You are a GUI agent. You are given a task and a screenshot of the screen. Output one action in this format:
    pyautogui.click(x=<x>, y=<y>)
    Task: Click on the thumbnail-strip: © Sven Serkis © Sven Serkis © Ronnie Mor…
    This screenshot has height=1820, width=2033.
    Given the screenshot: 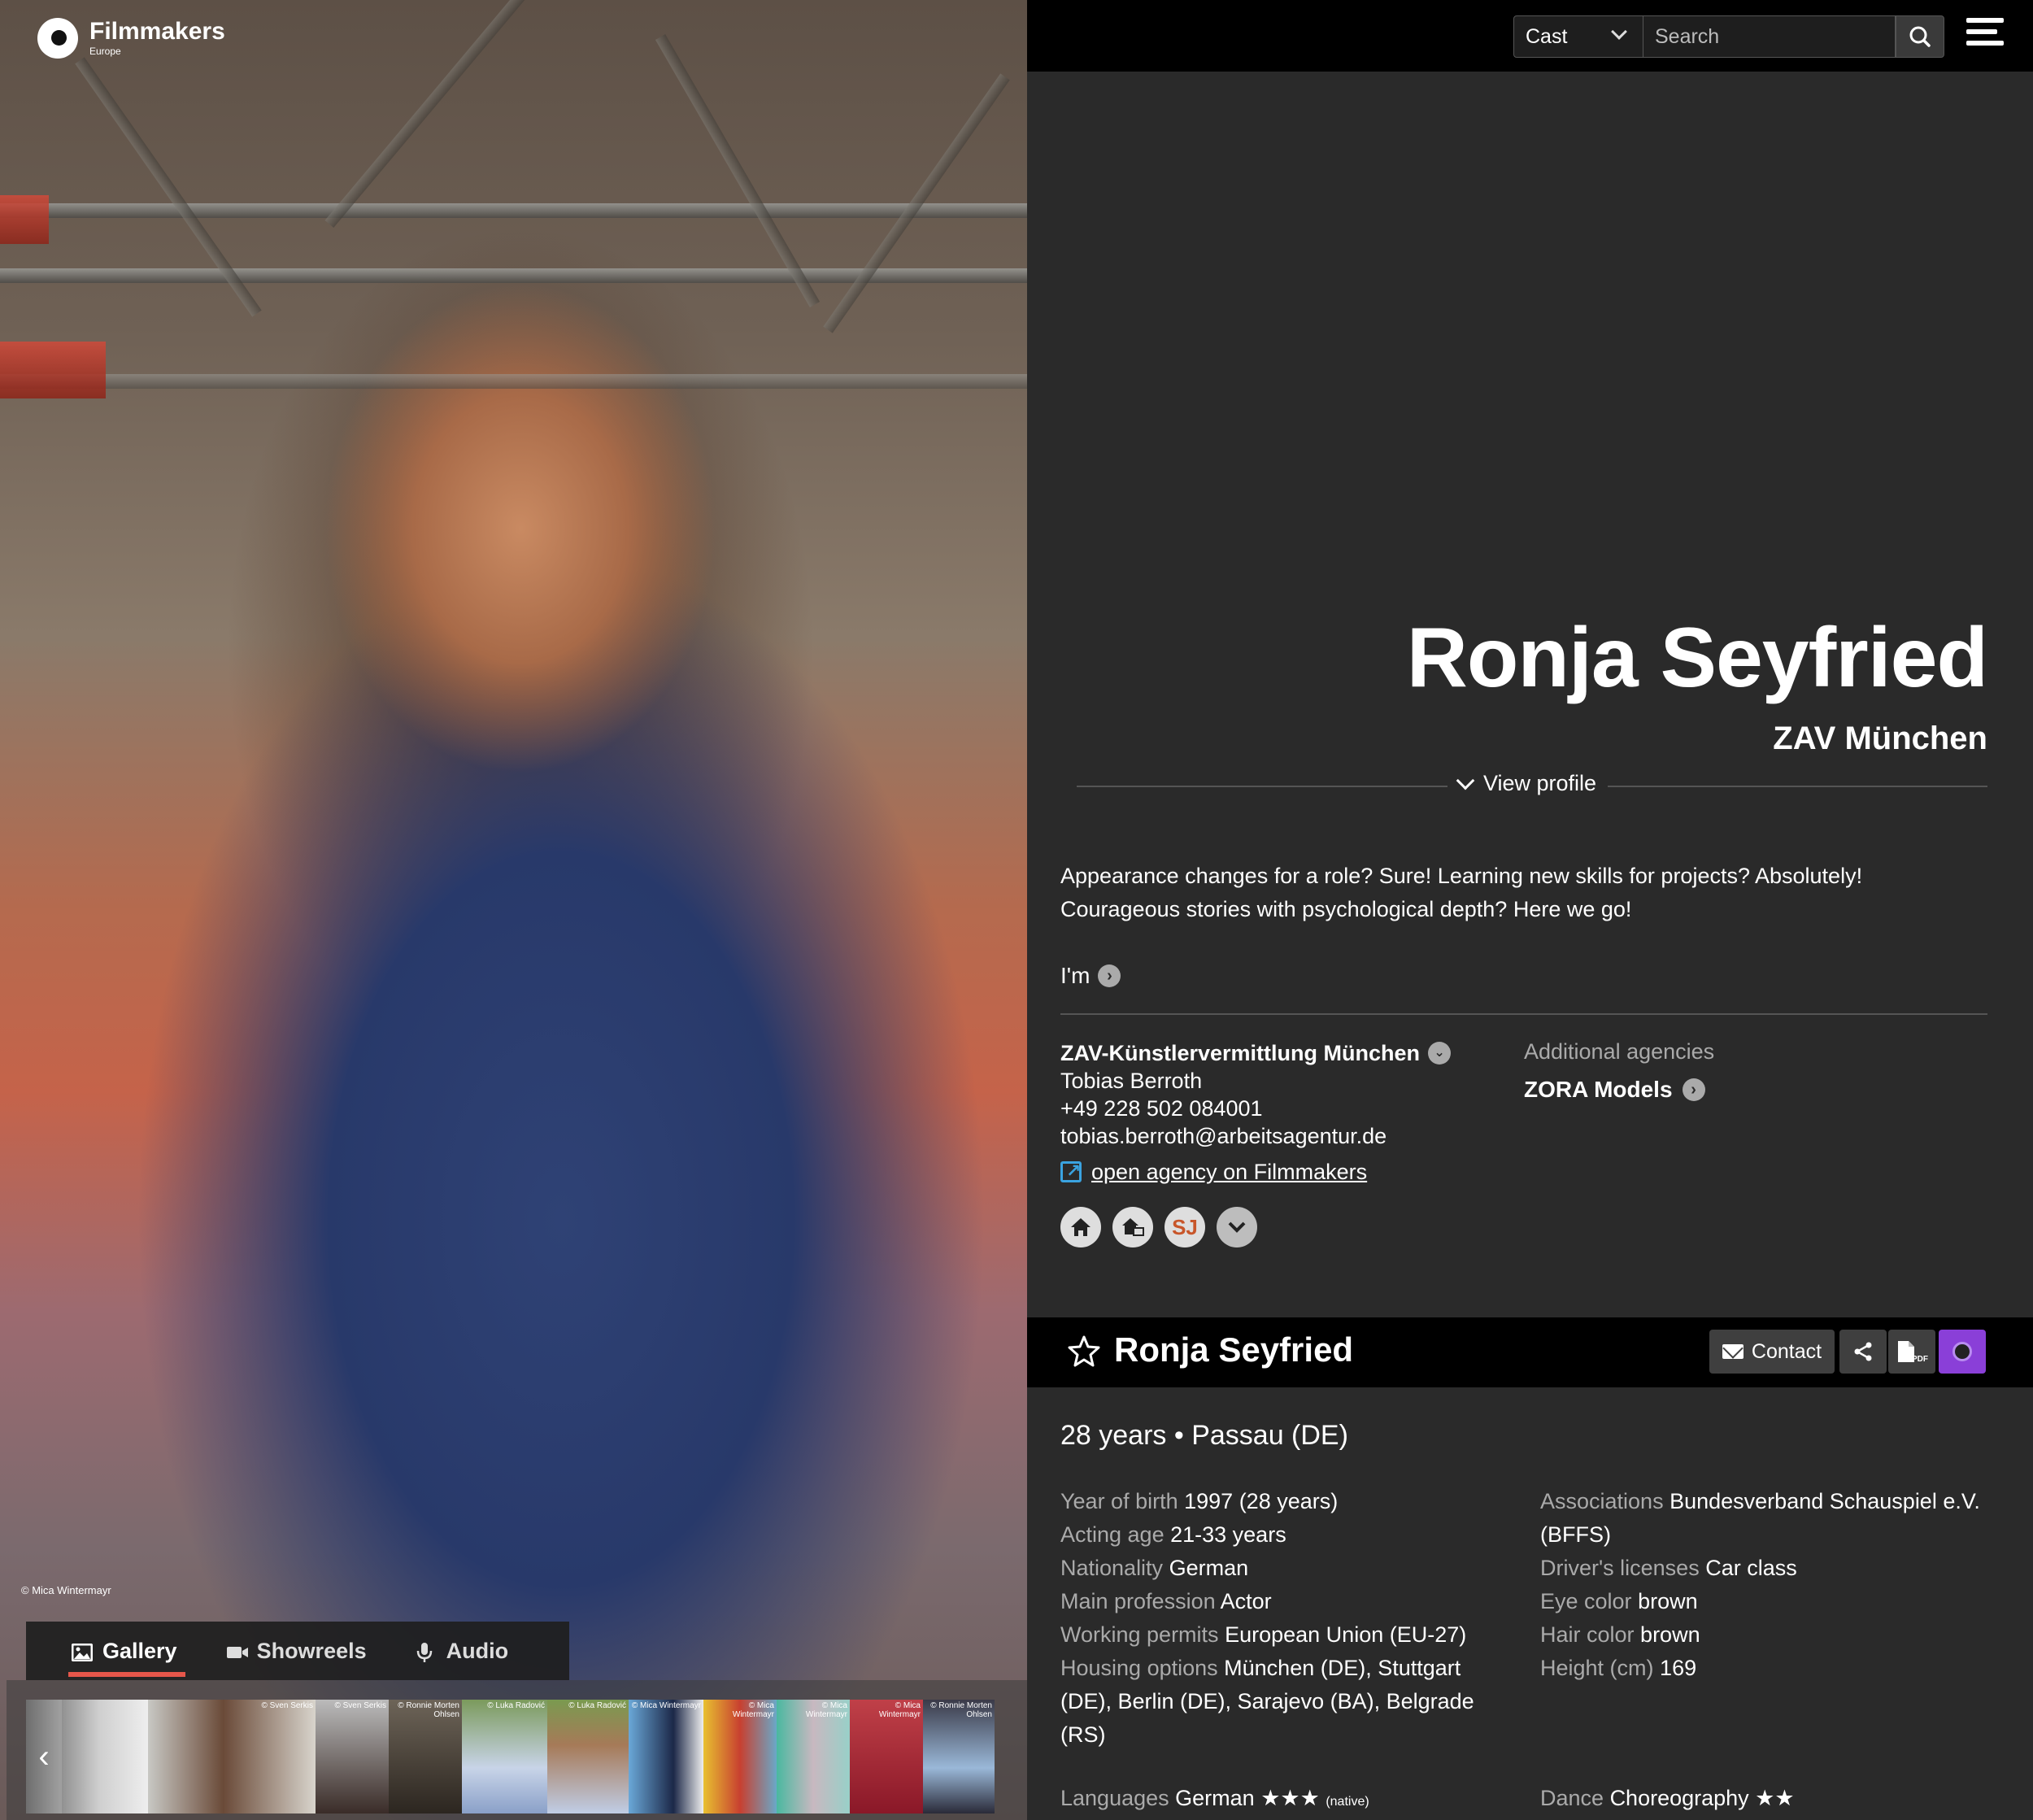 What is the action you would take?
    pyautogui.click(x=517, y=1750)
    